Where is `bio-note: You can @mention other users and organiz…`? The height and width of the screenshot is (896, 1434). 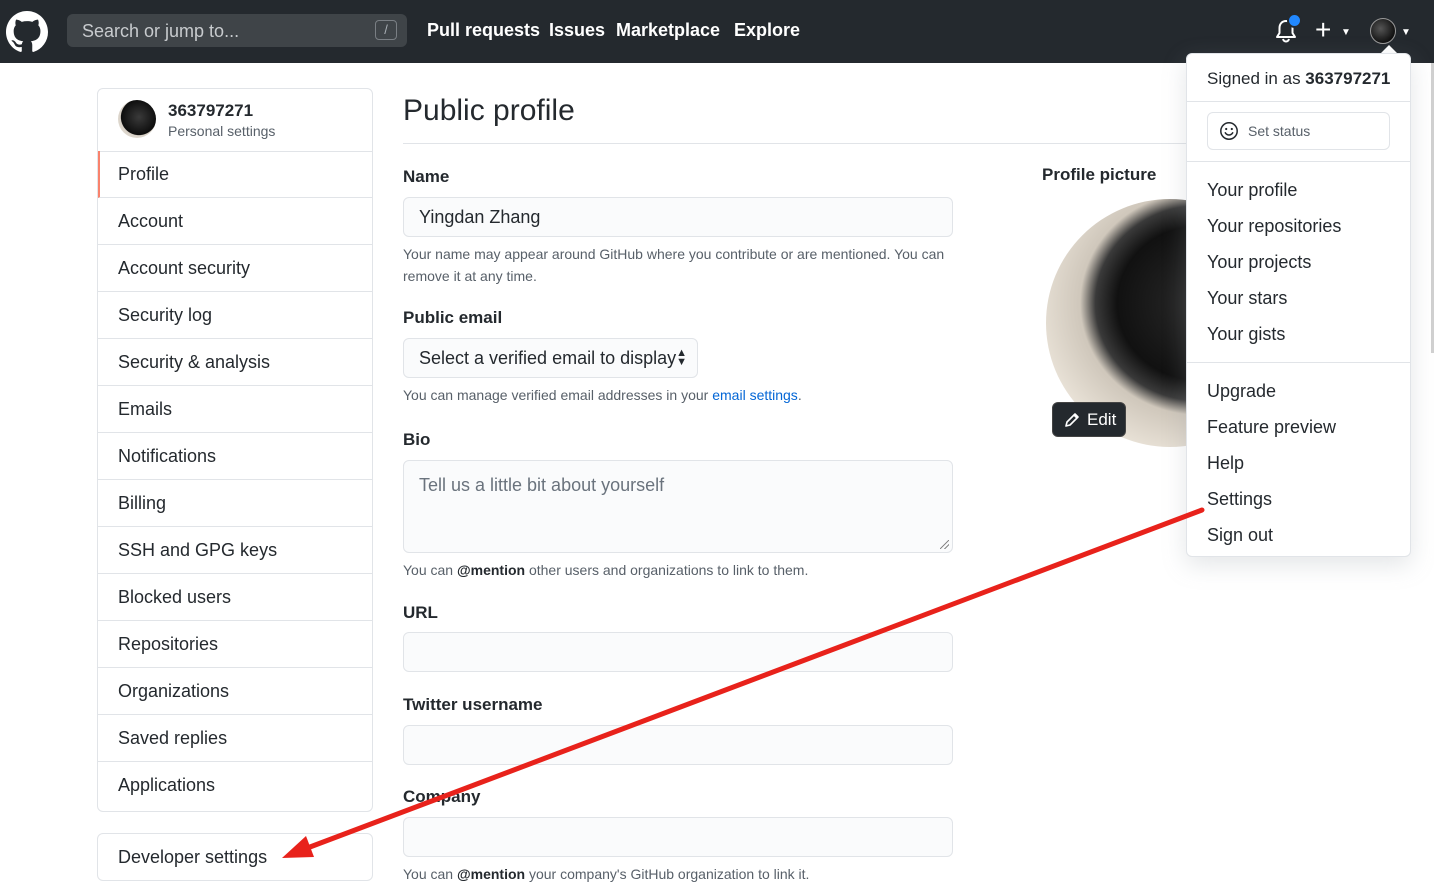
bio-note: You can @mention other users and organiz… is located at coordinates (605, 570).